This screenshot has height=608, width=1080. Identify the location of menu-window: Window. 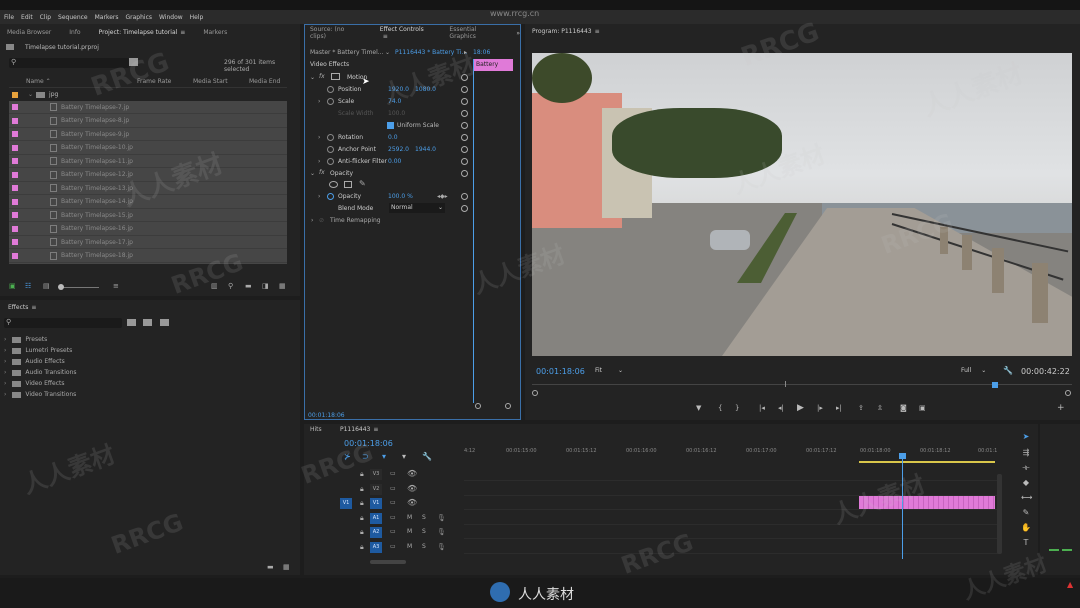
(171, 17).